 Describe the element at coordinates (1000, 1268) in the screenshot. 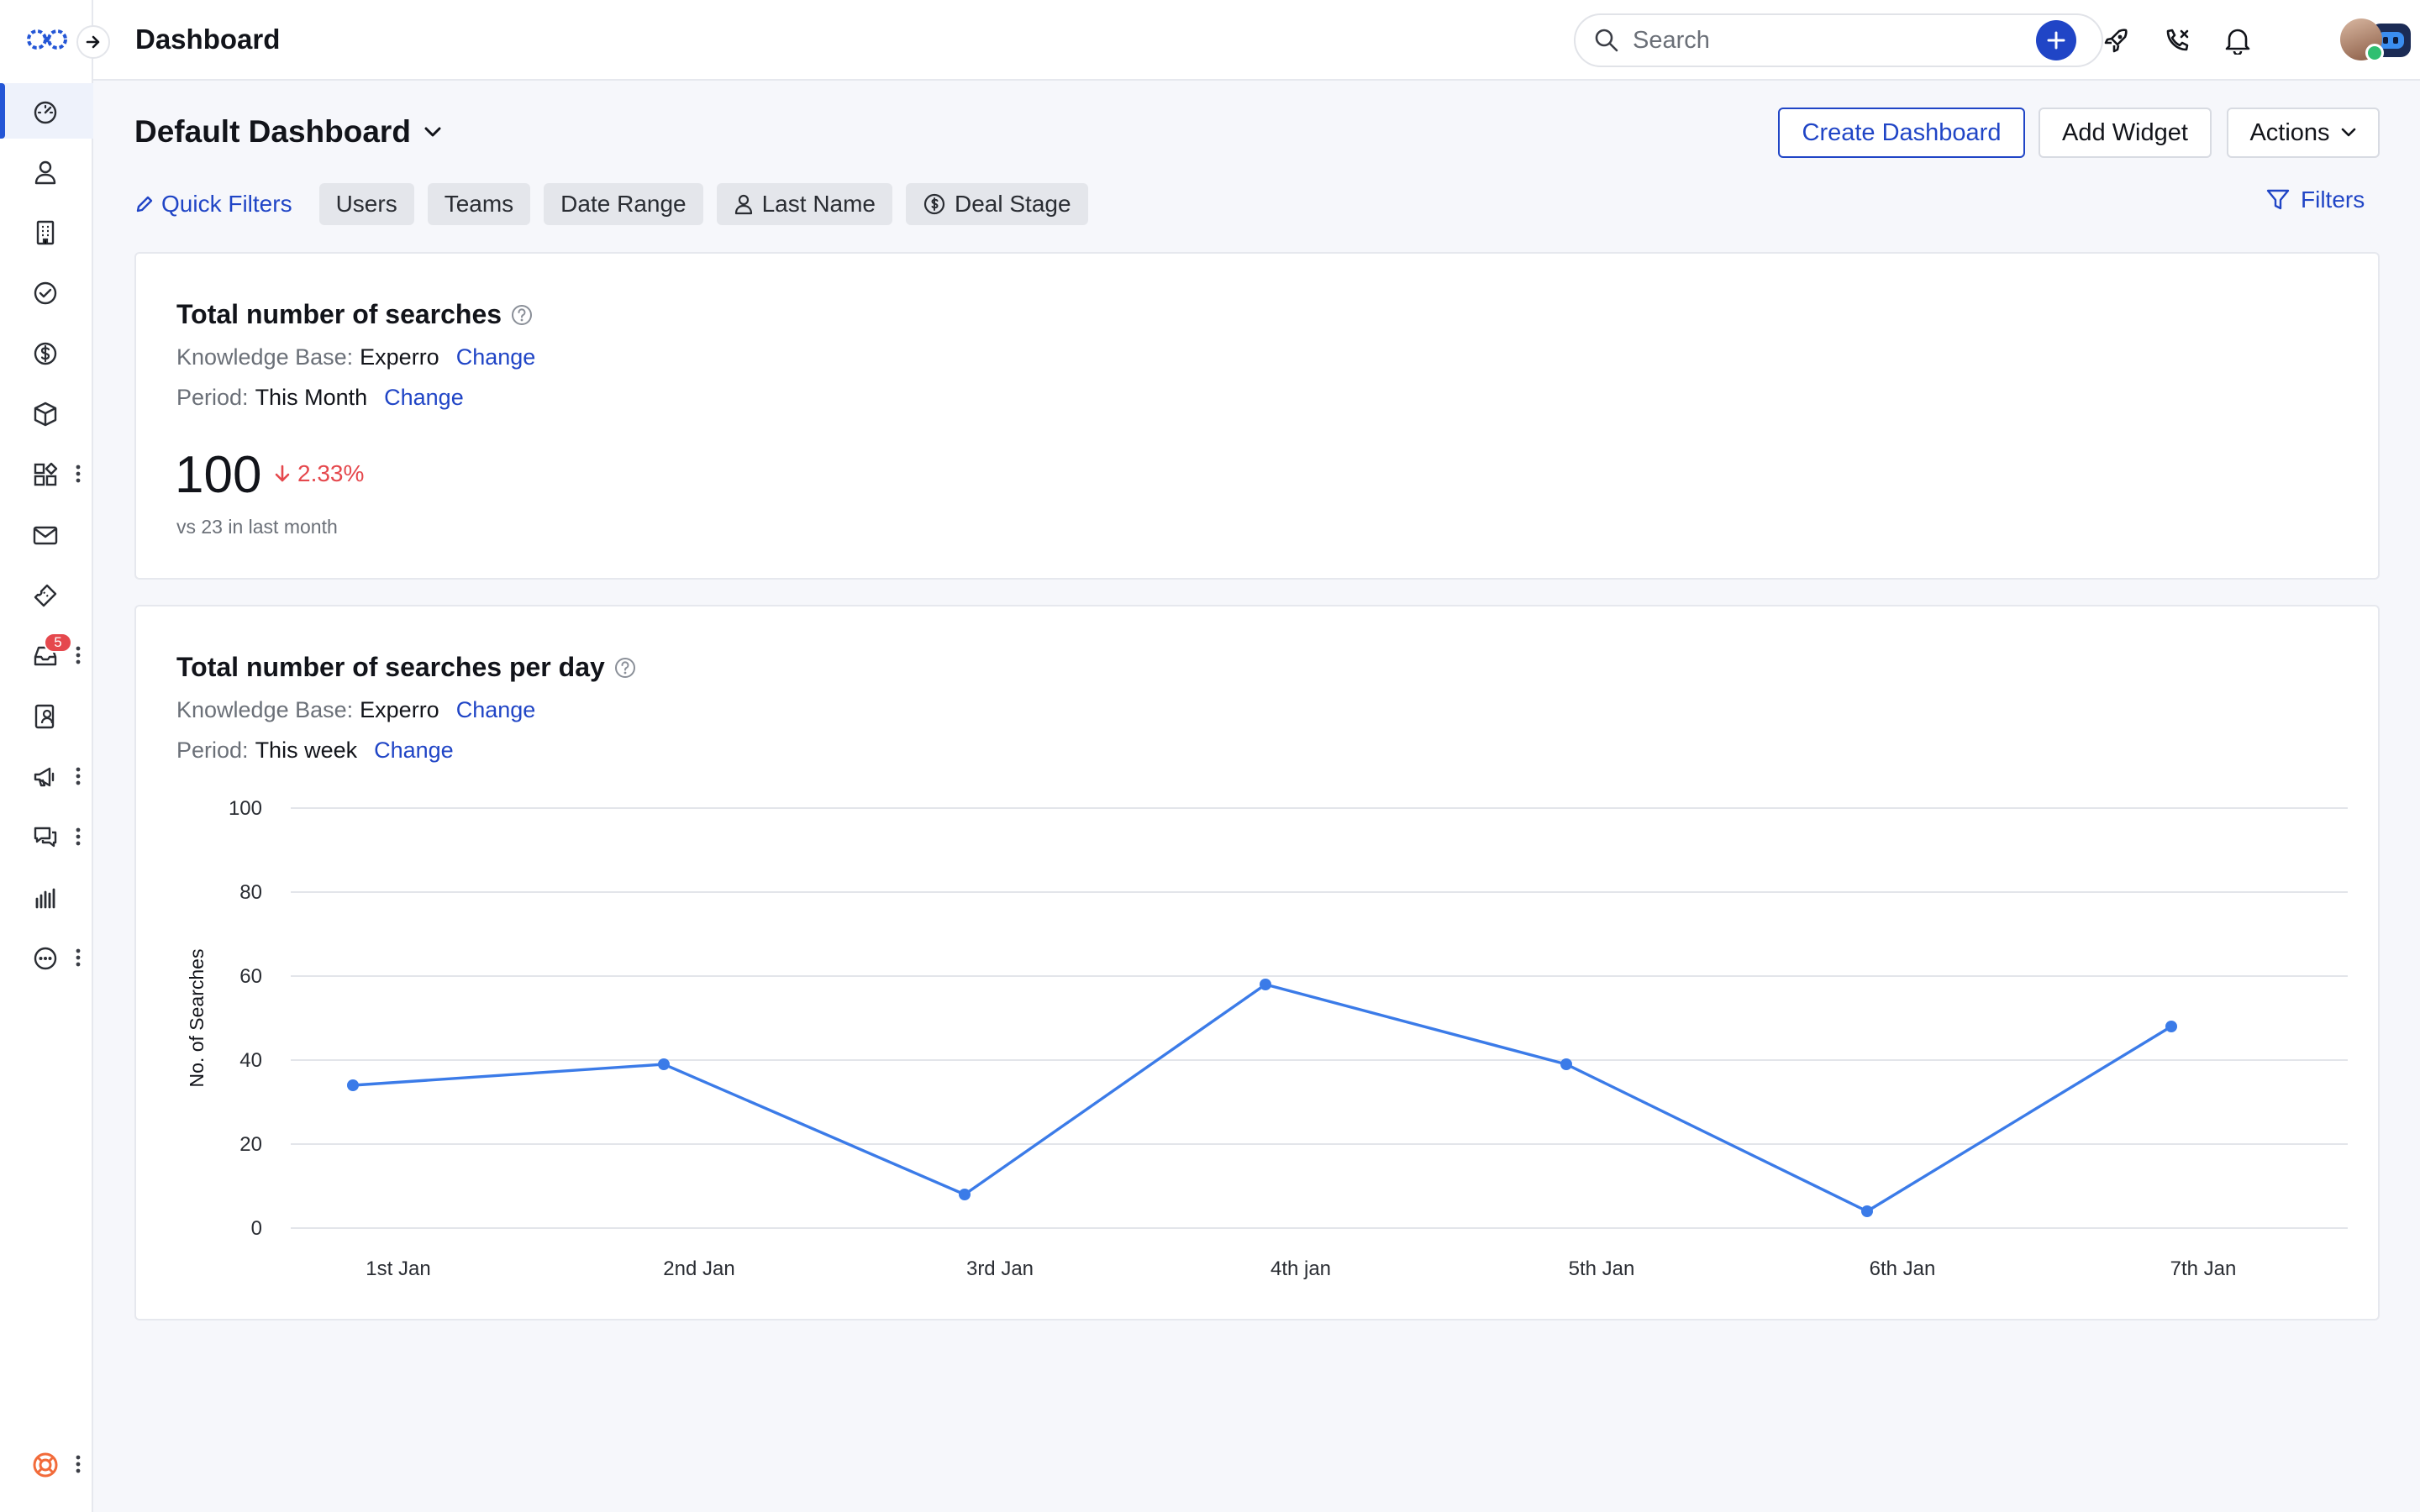

I see `x-tick-label: 3rd Jan` at that location.